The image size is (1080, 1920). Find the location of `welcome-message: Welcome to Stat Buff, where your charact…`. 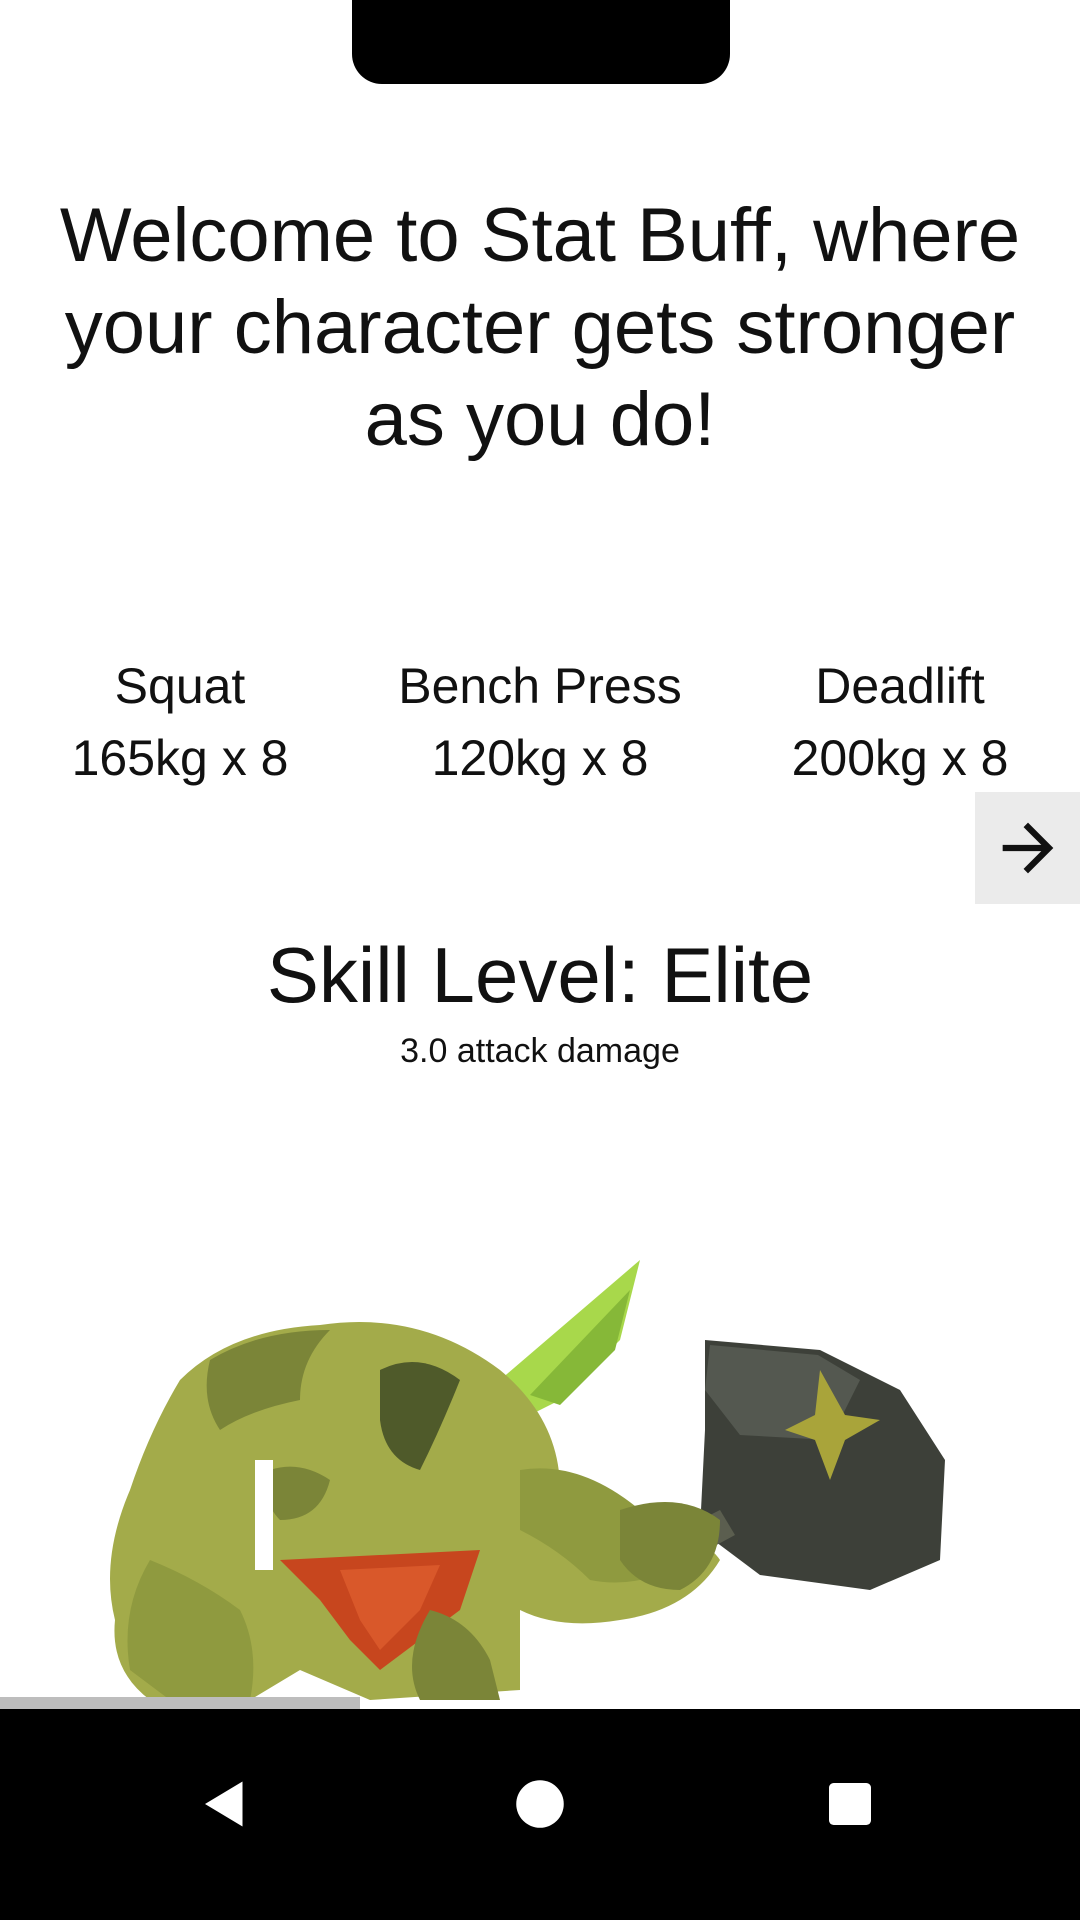

welcome-message: Welcome to Stat Buff, where your charact… is located at coordinates (540, 328).